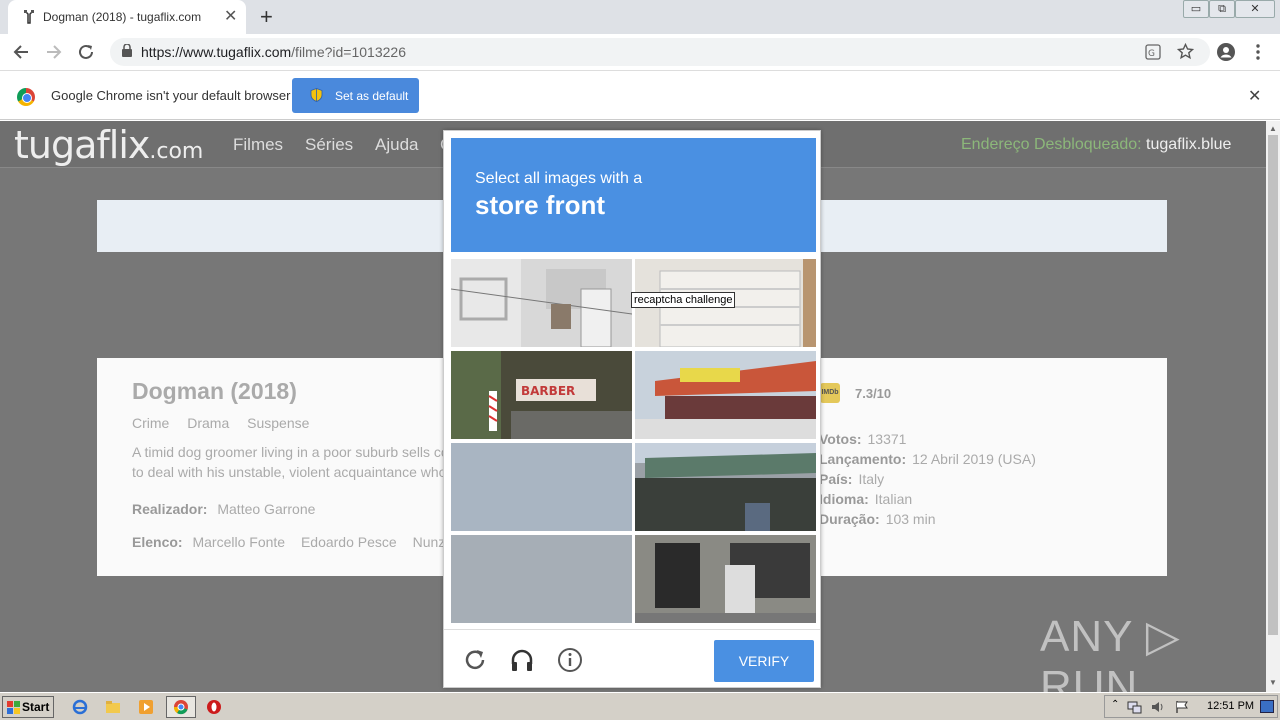  I want to click on forward-icon, so click(54, 52).